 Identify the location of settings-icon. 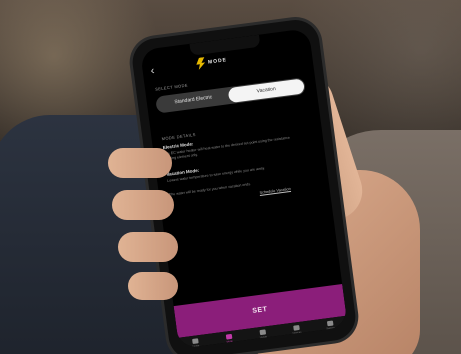
(330, 323).